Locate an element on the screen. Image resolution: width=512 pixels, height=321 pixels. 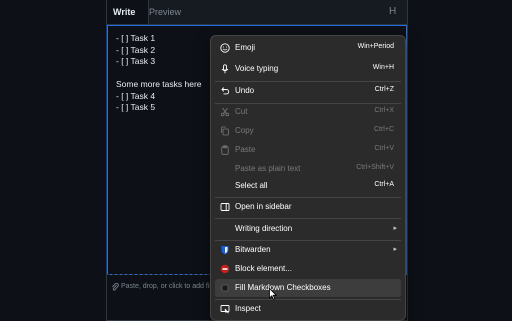
undo-icon is located at coordinates (225, 91).